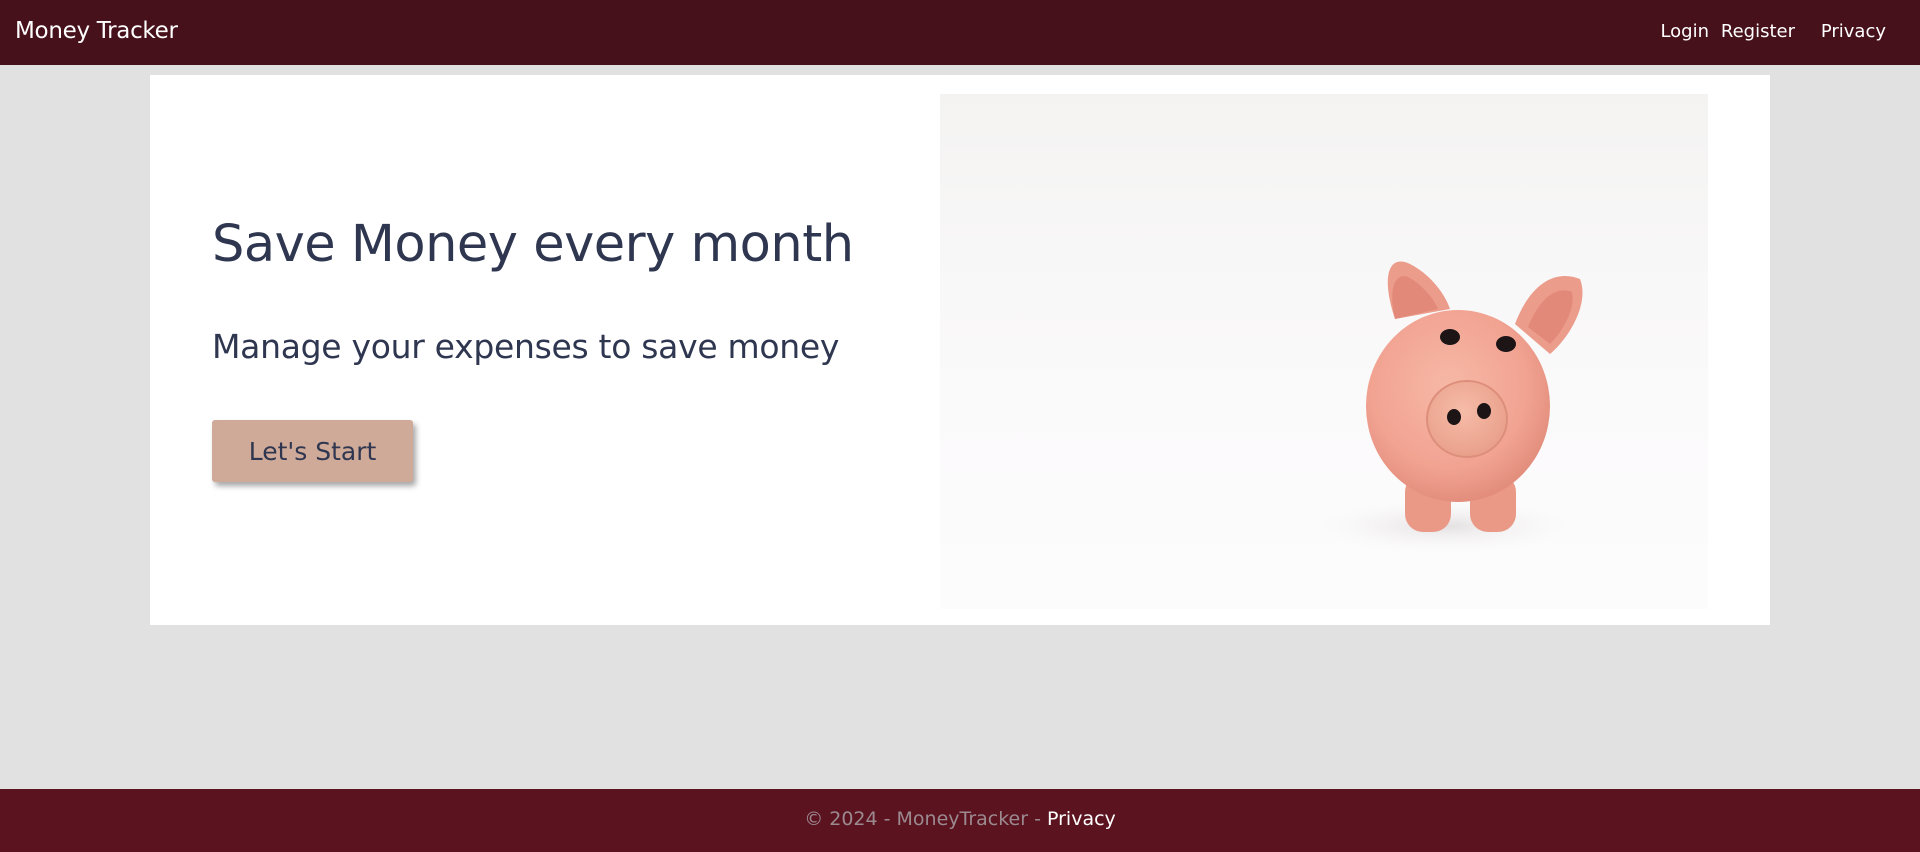 The width and height of the screenshot is (1920, 852). What do you see at coordinates (1853, 32) in the screenshot?
I see `nav-privacy-link: Privacy` at bounding box center [1853, 32].